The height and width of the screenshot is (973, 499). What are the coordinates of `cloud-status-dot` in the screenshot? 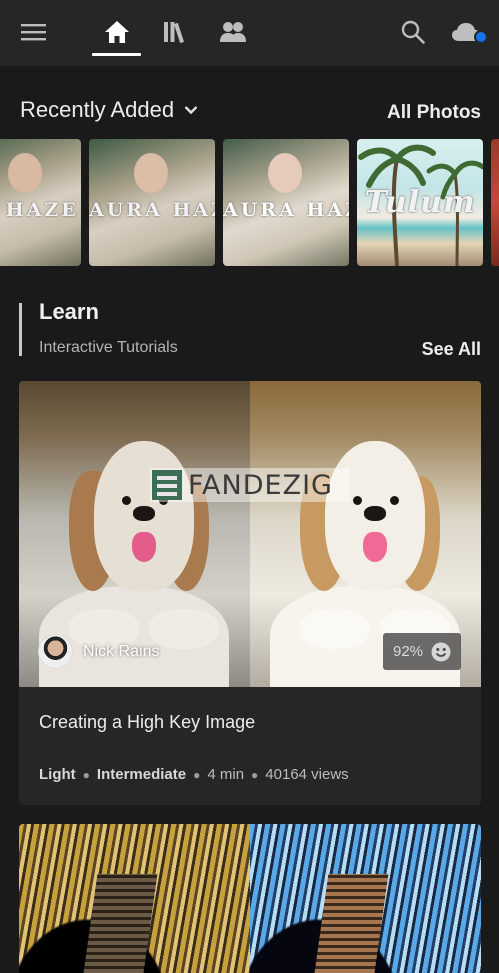 It's located at (481, 37).